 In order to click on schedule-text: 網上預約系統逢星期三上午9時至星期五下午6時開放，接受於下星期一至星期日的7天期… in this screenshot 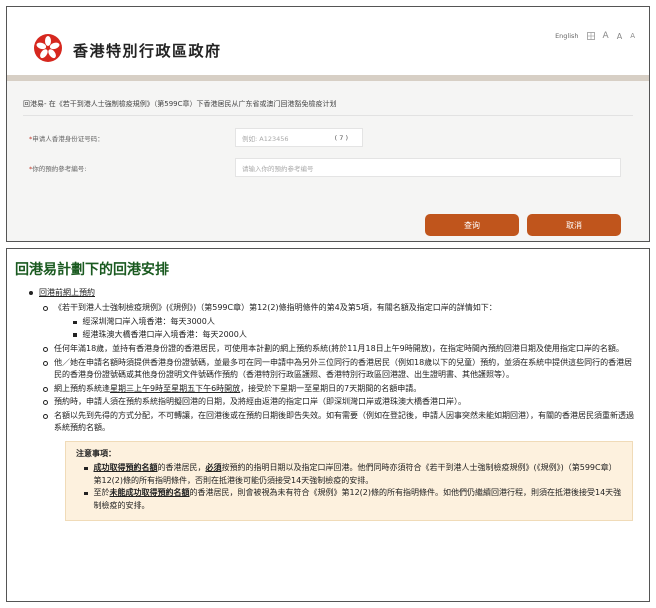, I will do `click(237, 389)`.